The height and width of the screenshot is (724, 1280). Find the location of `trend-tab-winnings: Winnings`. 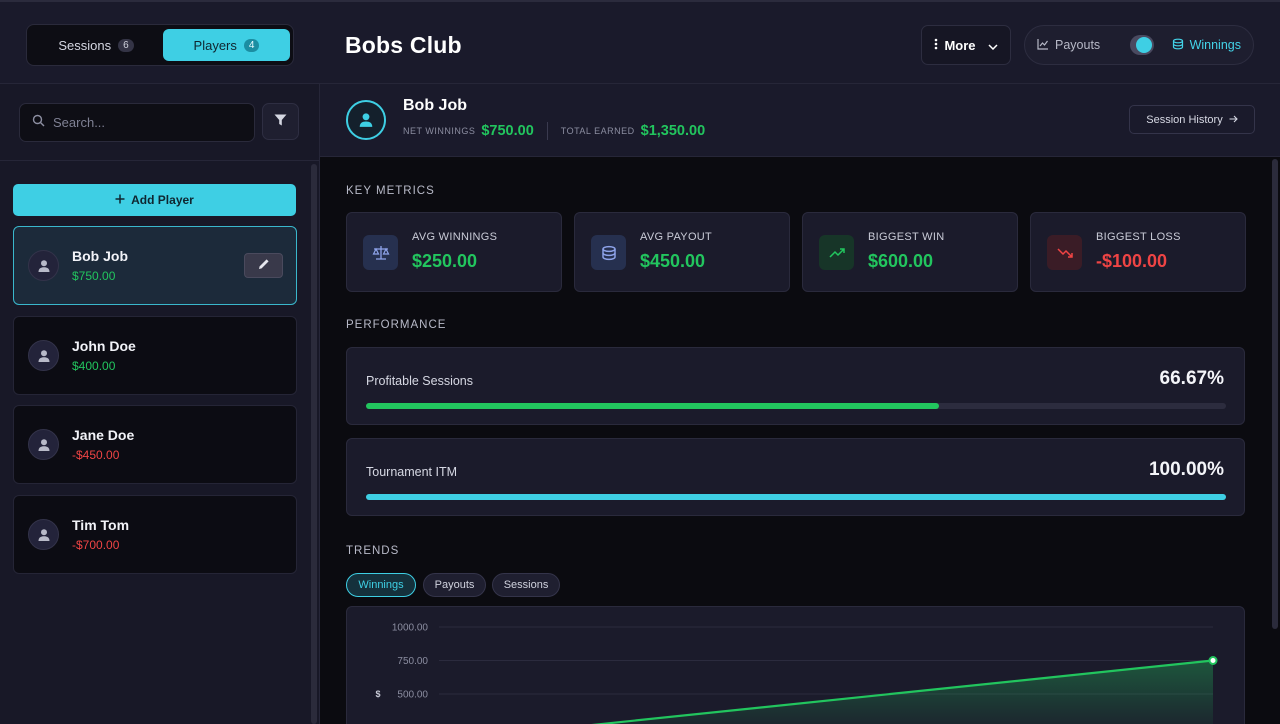

trend-tab-winnings: Winnings is located at coordinates (381, 585).